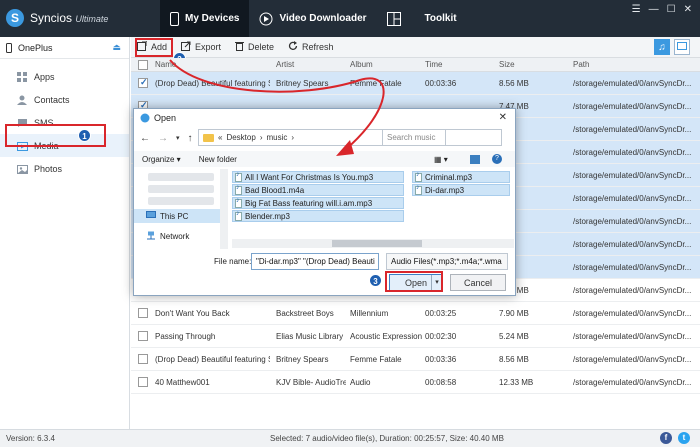 The image size is (700, 447). Describe the element at coordinates (497, 159) in the screenshot. I see `help-icon: ?` at that location.